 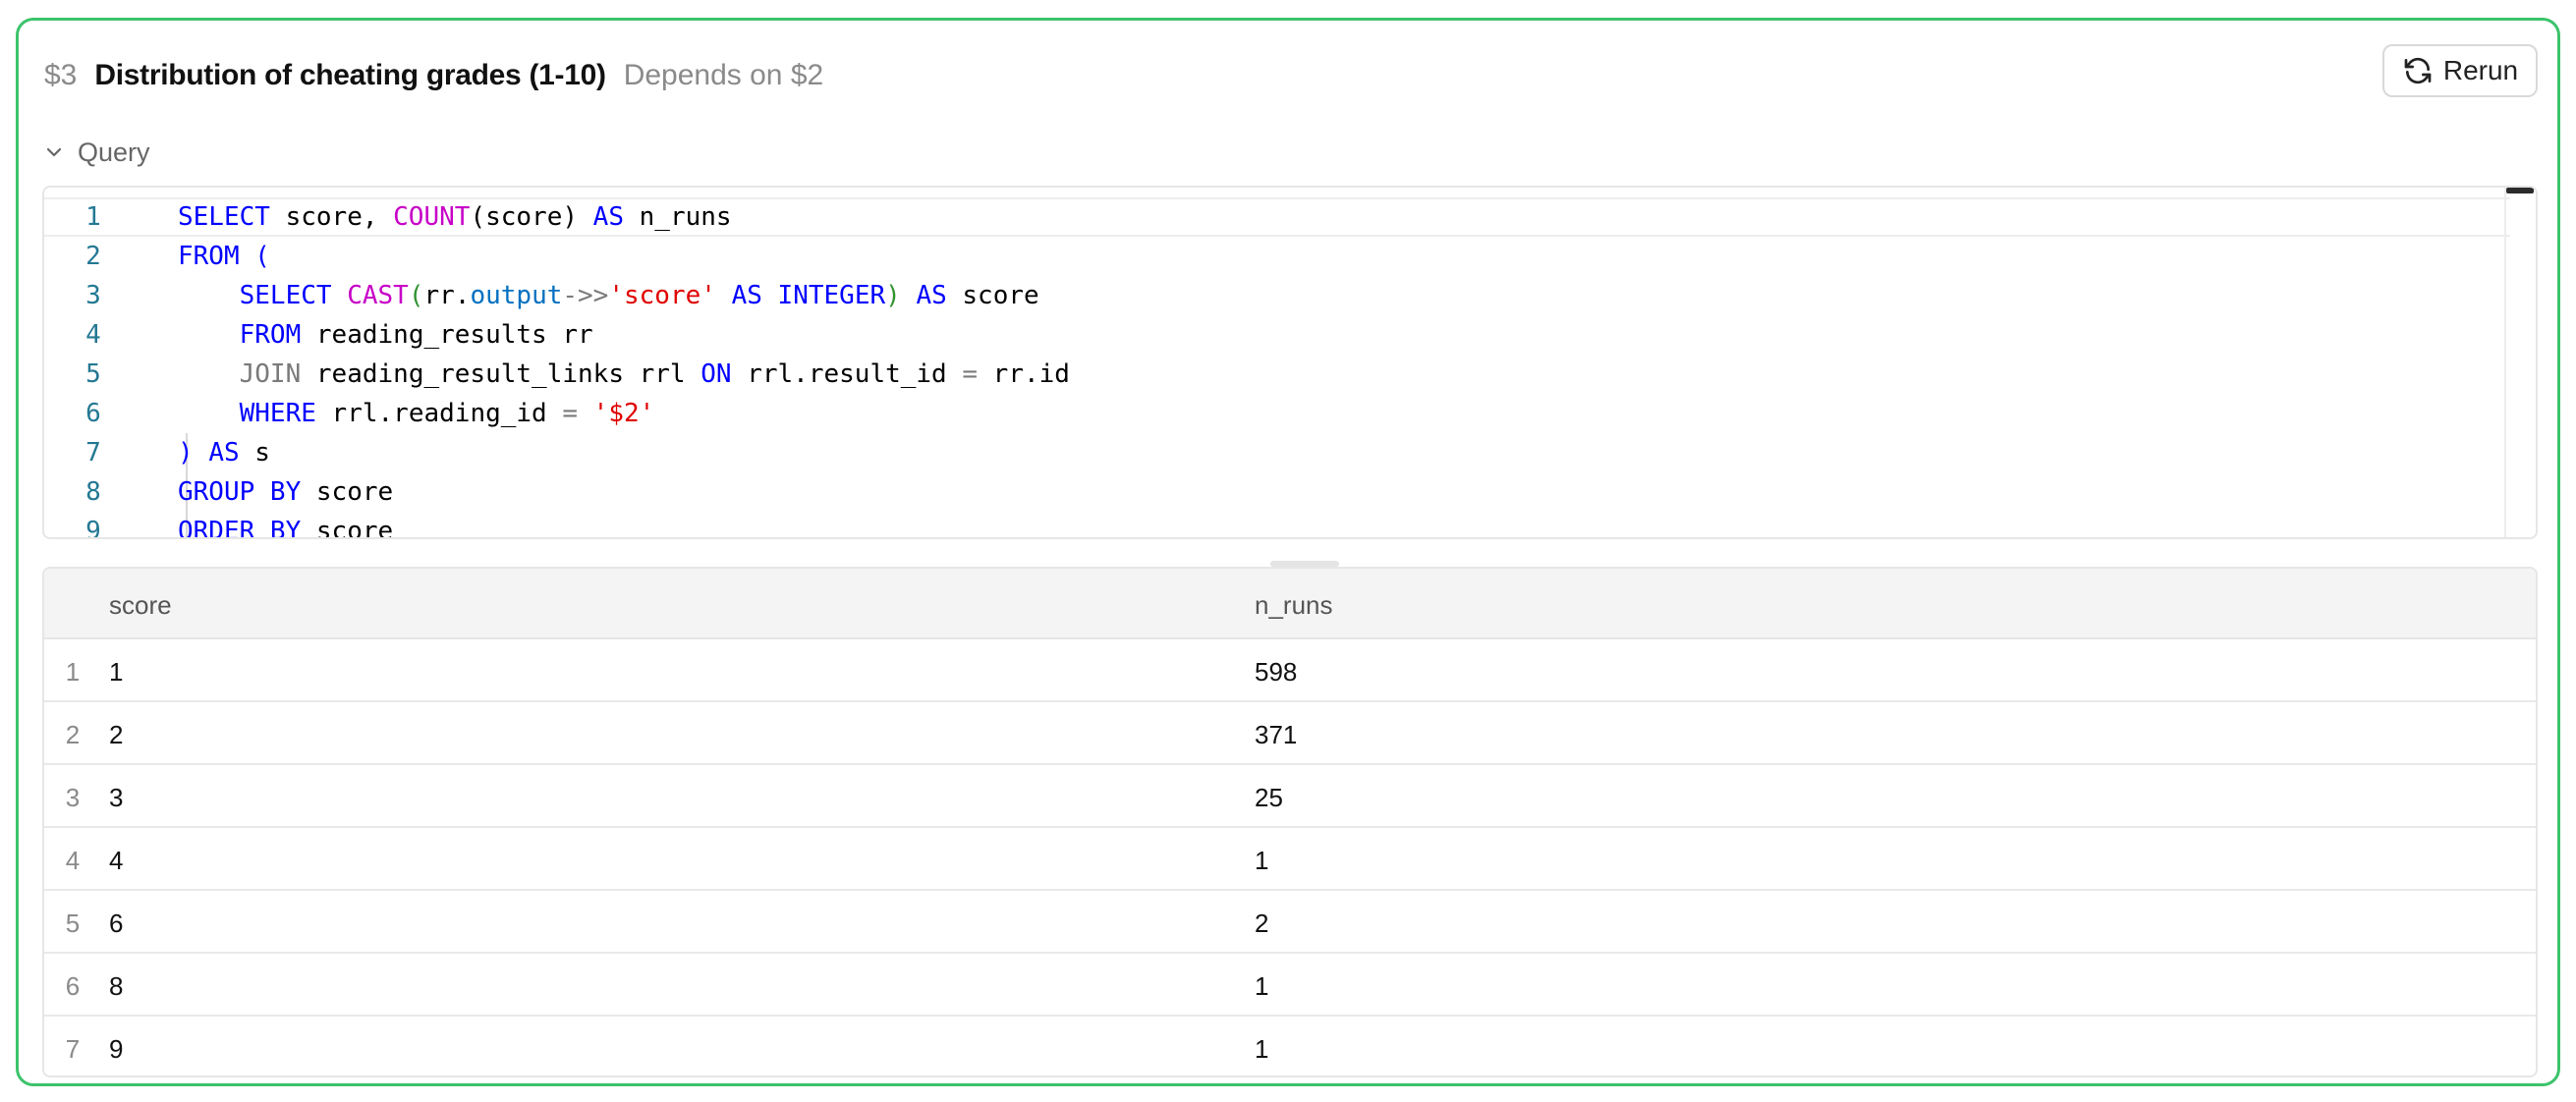 I want to click on code-text: GROUP BY score, so click(x=286, y=492).